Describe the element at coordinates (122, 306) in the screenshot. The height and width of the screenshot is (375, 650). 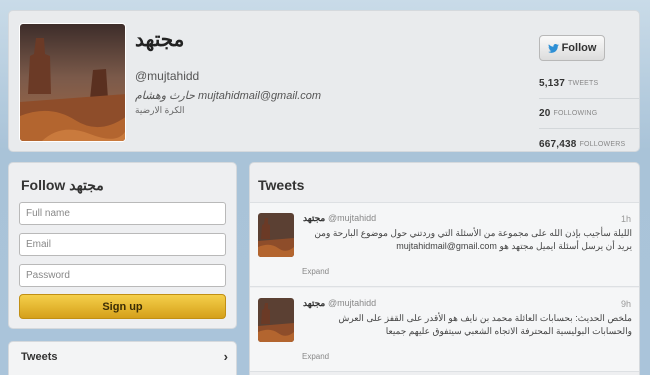
I see `signup-button: Sign up` at that location.